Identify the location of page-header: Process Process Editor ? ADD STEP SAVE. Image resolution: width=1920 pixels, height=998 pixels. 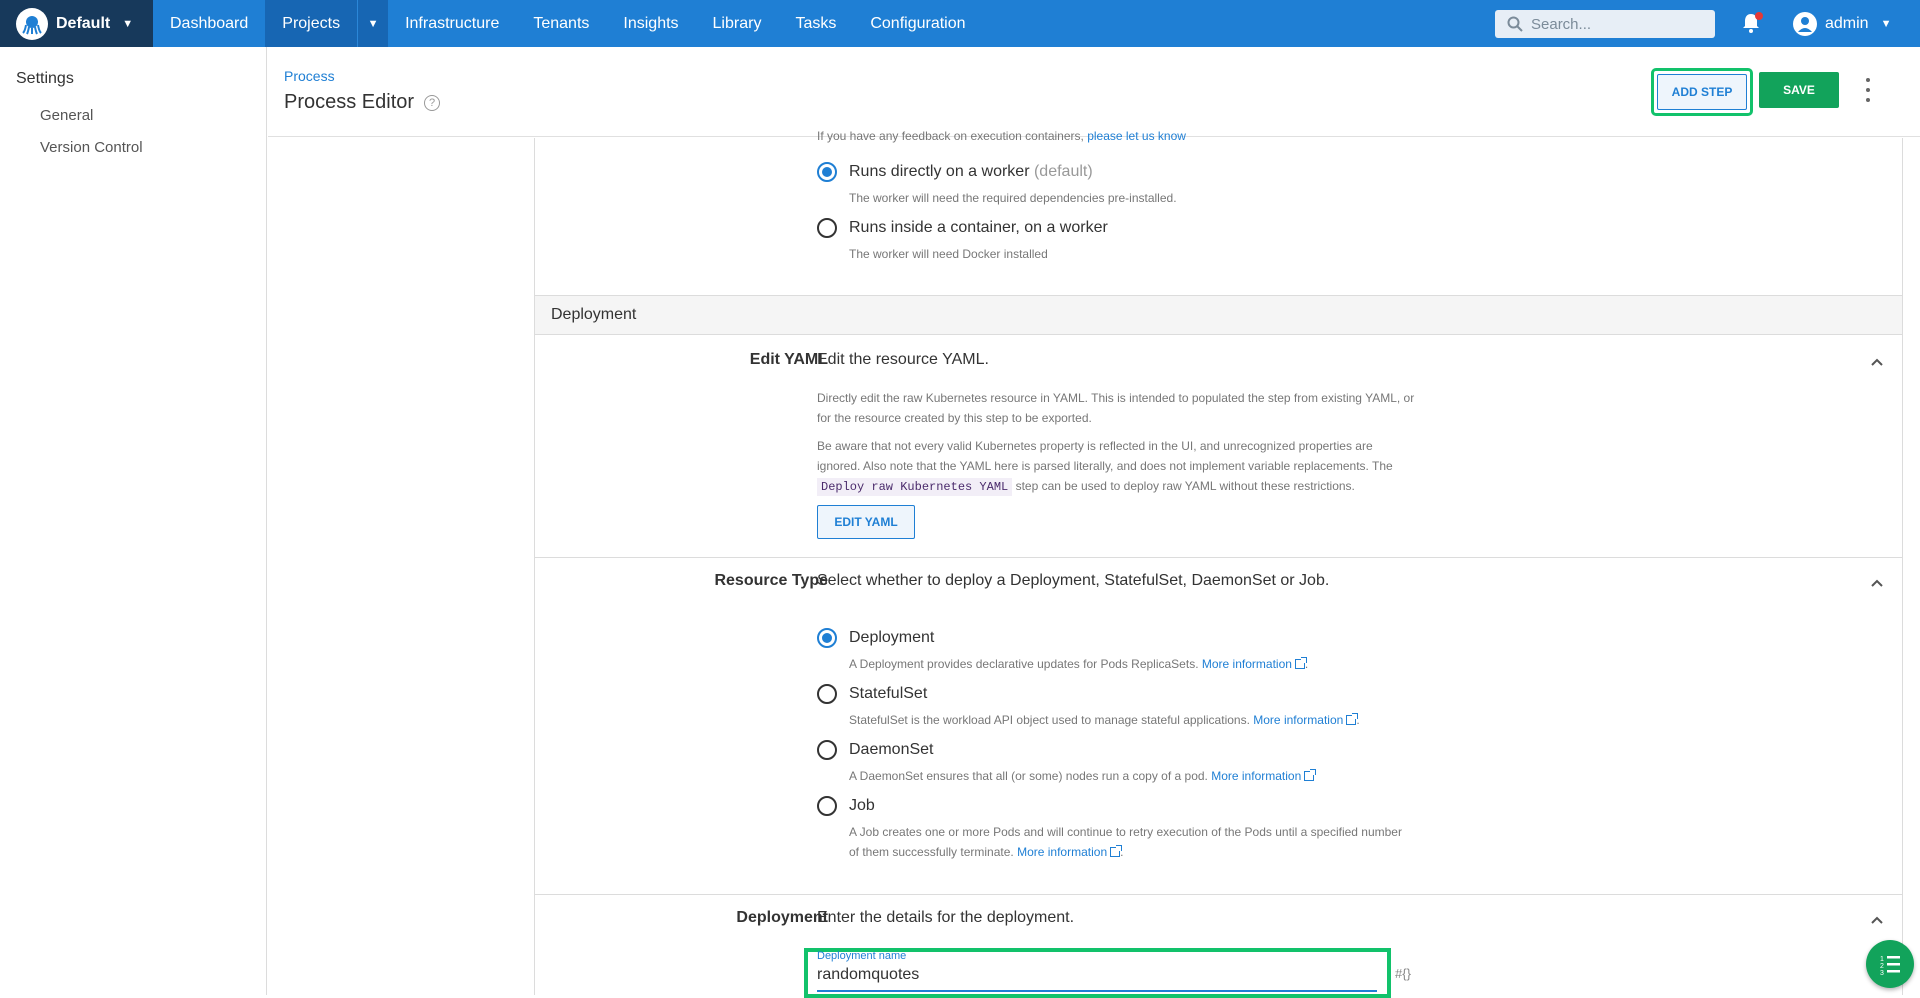
(1094, 92).